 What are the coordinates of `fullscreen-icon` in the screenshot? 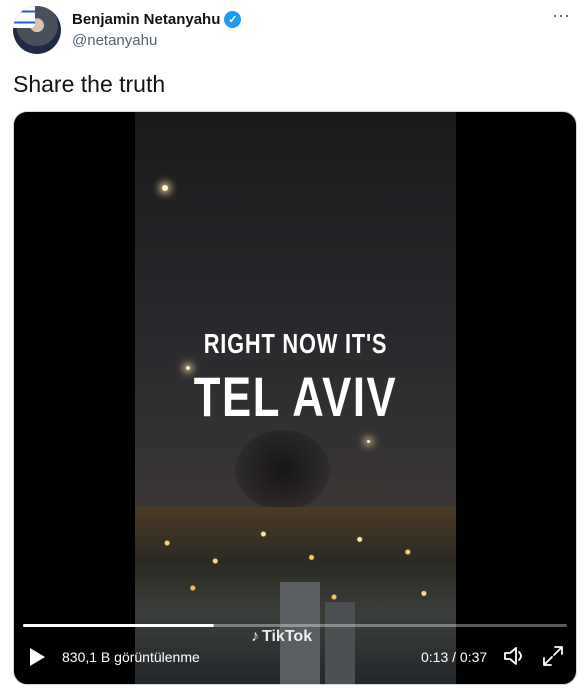 It's located at (553, 656).